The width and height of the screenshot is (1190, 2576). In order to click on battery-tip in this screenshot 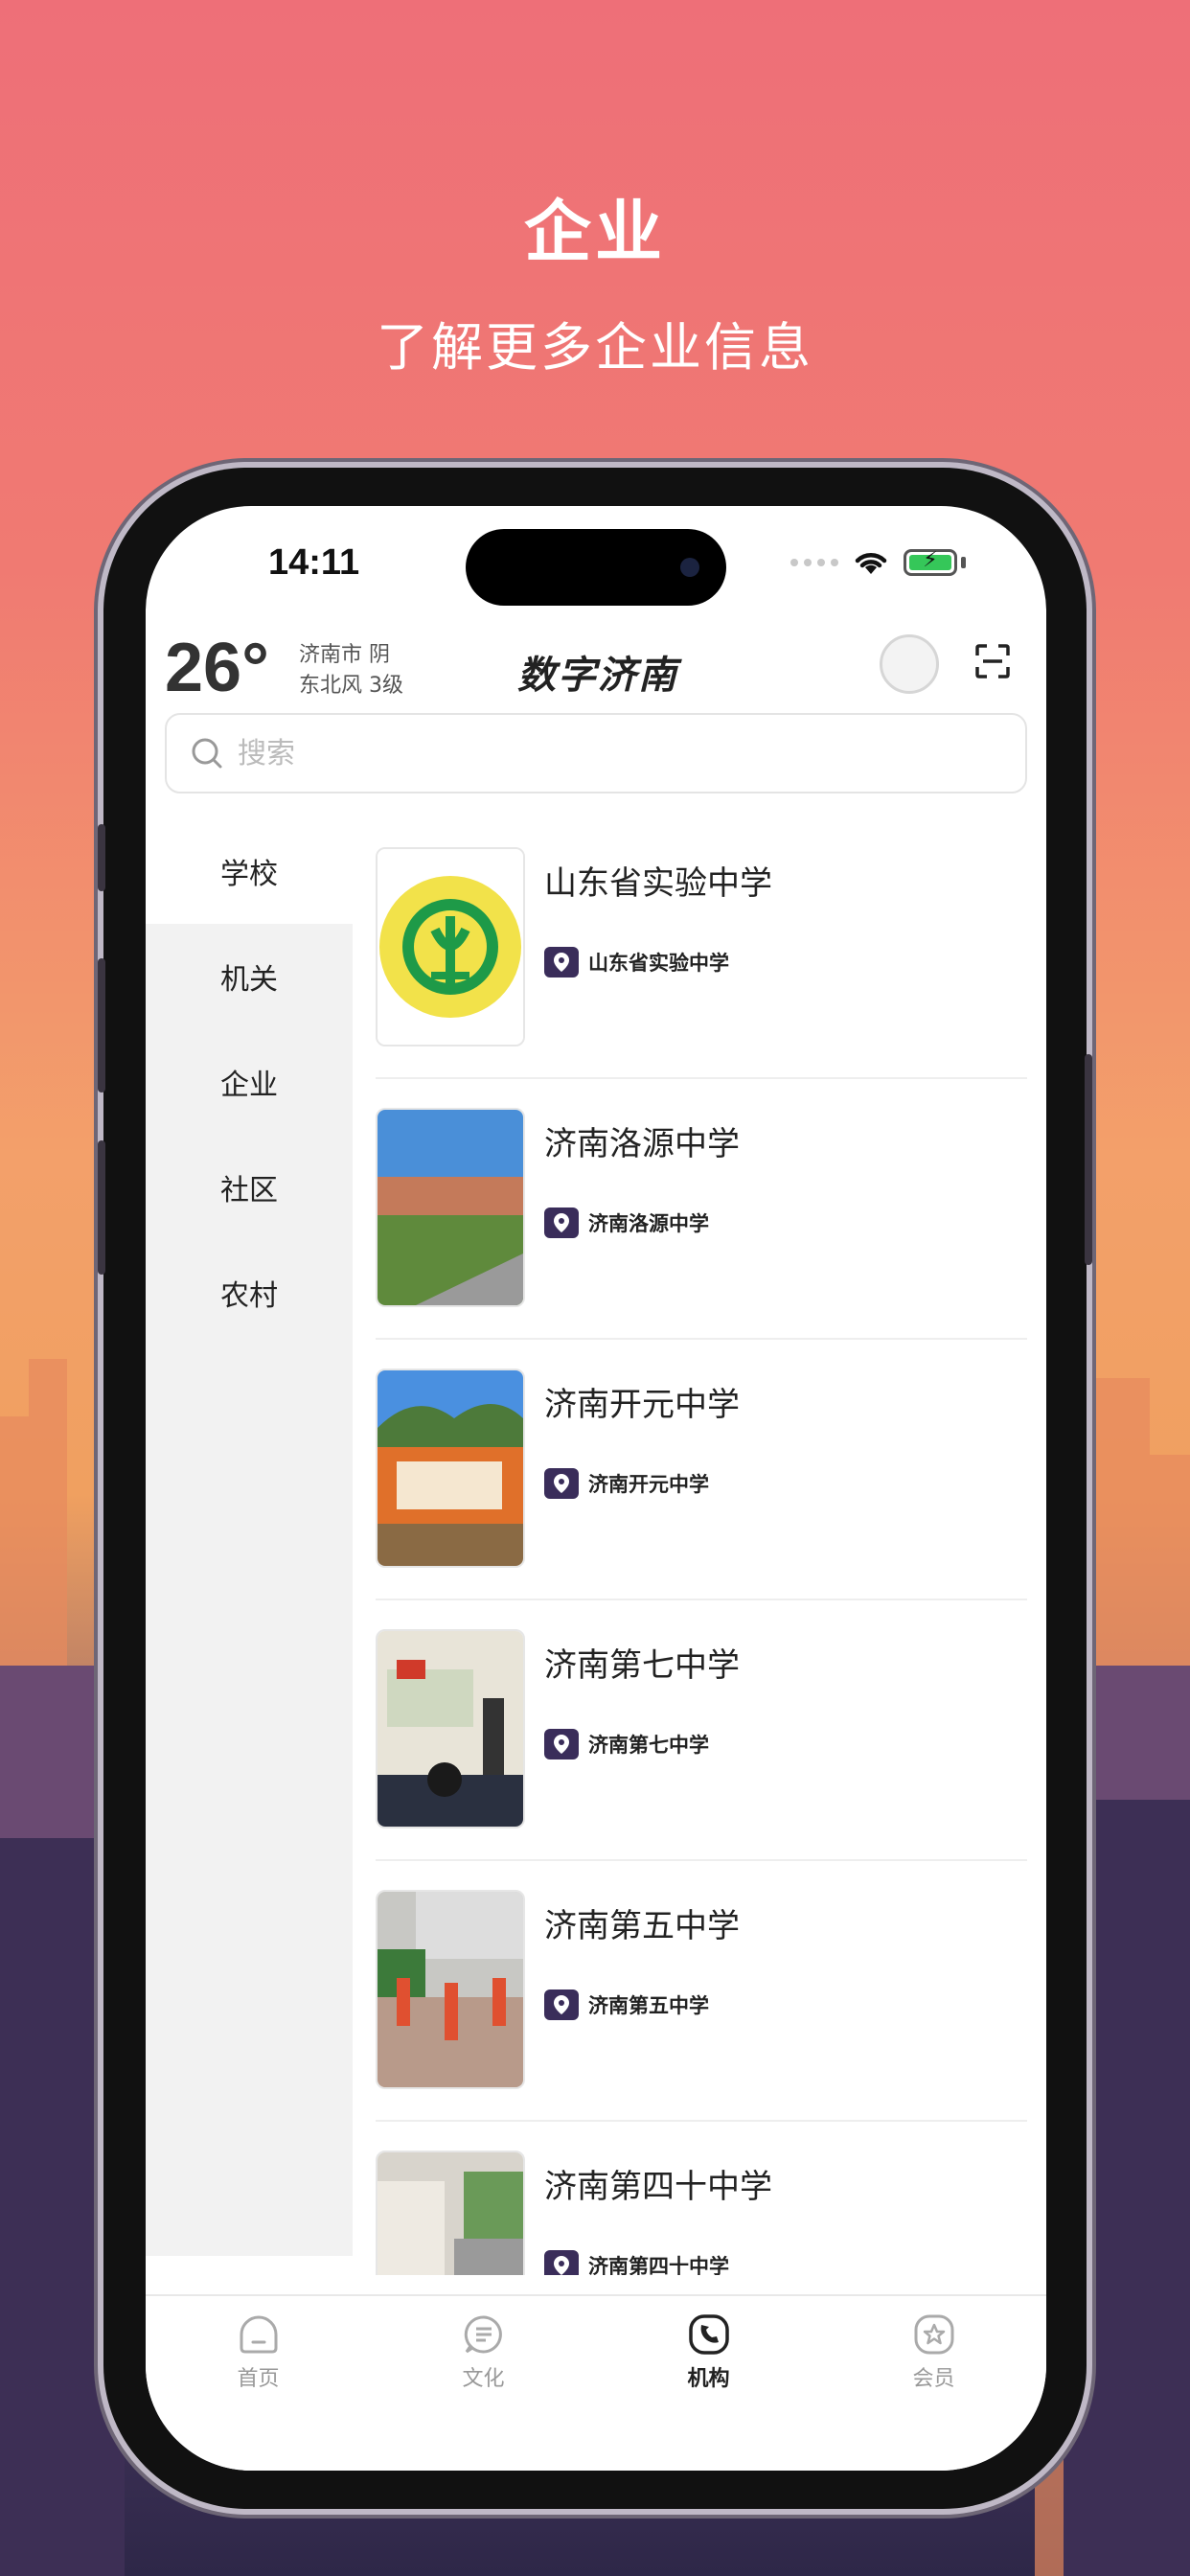, I will do `click(964, 562)`.